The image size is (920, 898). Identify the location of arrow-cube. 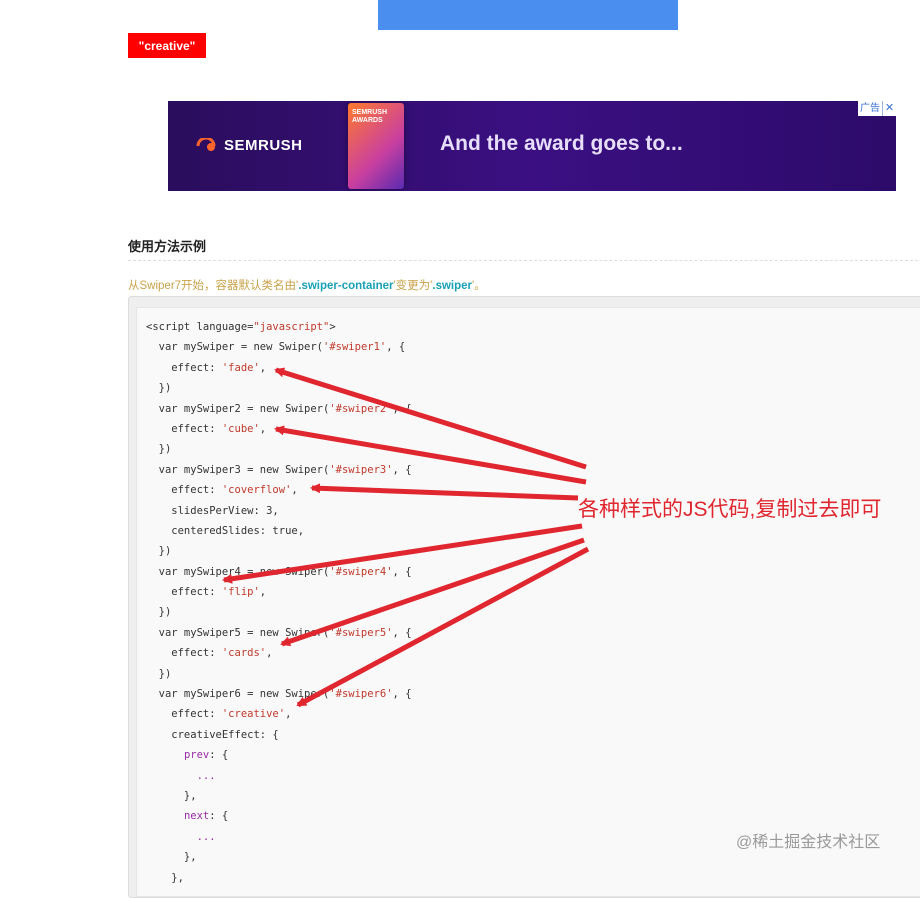
(430, 455).